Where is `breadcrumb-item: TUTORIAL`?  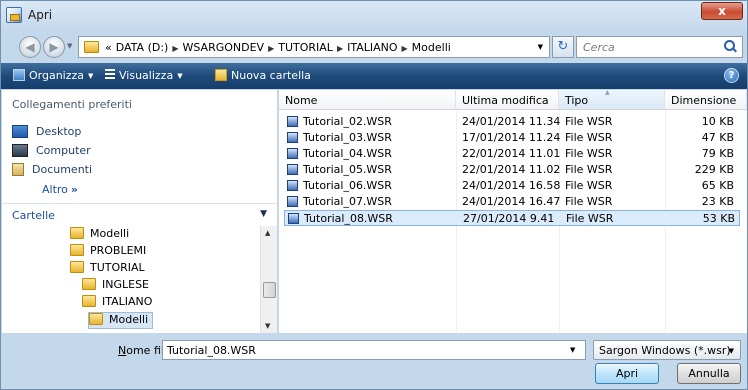
breadcrumb-item: TUTORIAL is located at coordinates (305, 47).